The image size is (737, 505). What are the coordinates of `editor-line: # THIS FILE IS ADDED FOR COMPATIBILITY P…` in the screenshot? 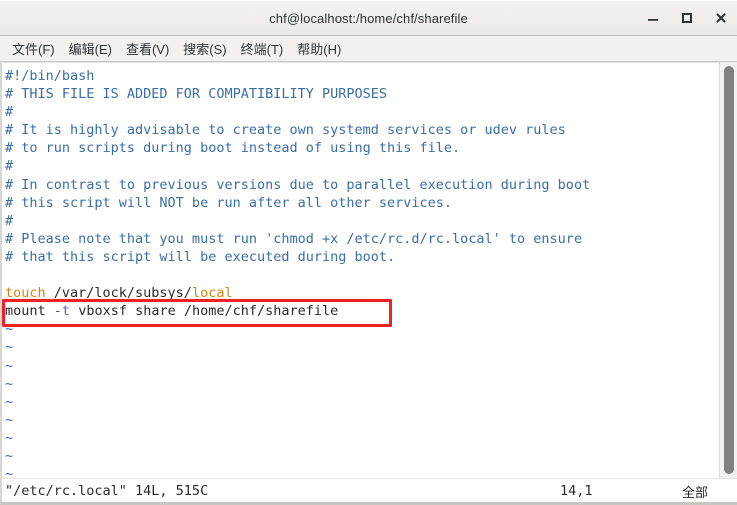 It's located at (362, 94).